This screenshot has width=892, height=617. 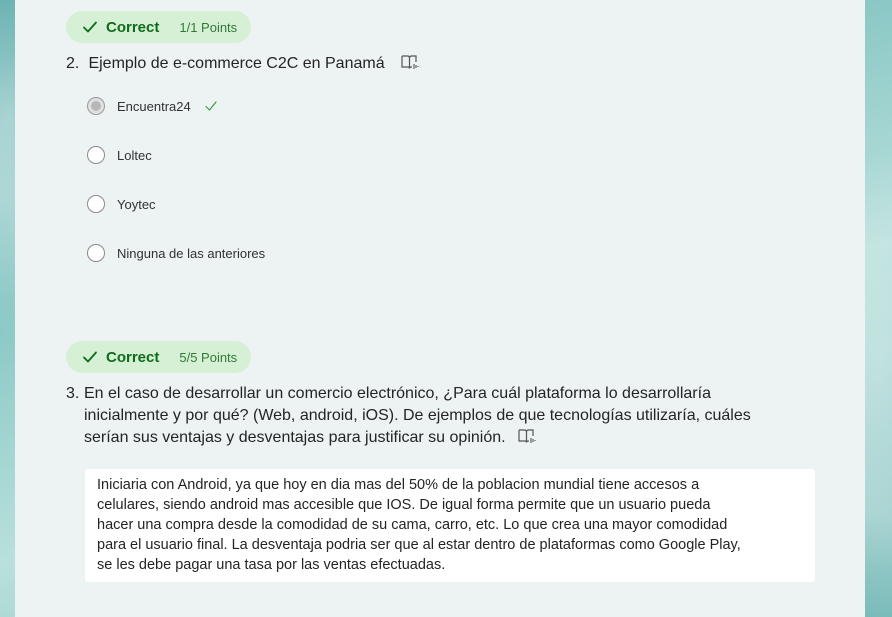 What do you see at coordinates (191, 253) in the screenshot?
I see `option-label: Ninguna de las anteriores` at bounding box center [191, 253].